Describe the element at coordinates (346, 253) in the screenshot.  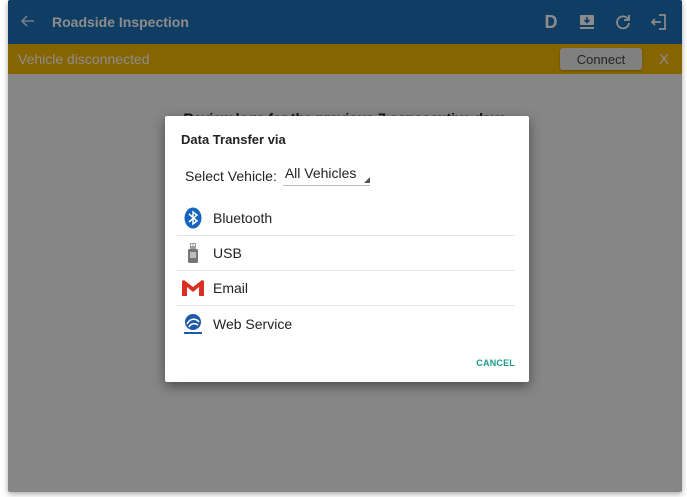
I see `option-usb: USB` at that location.